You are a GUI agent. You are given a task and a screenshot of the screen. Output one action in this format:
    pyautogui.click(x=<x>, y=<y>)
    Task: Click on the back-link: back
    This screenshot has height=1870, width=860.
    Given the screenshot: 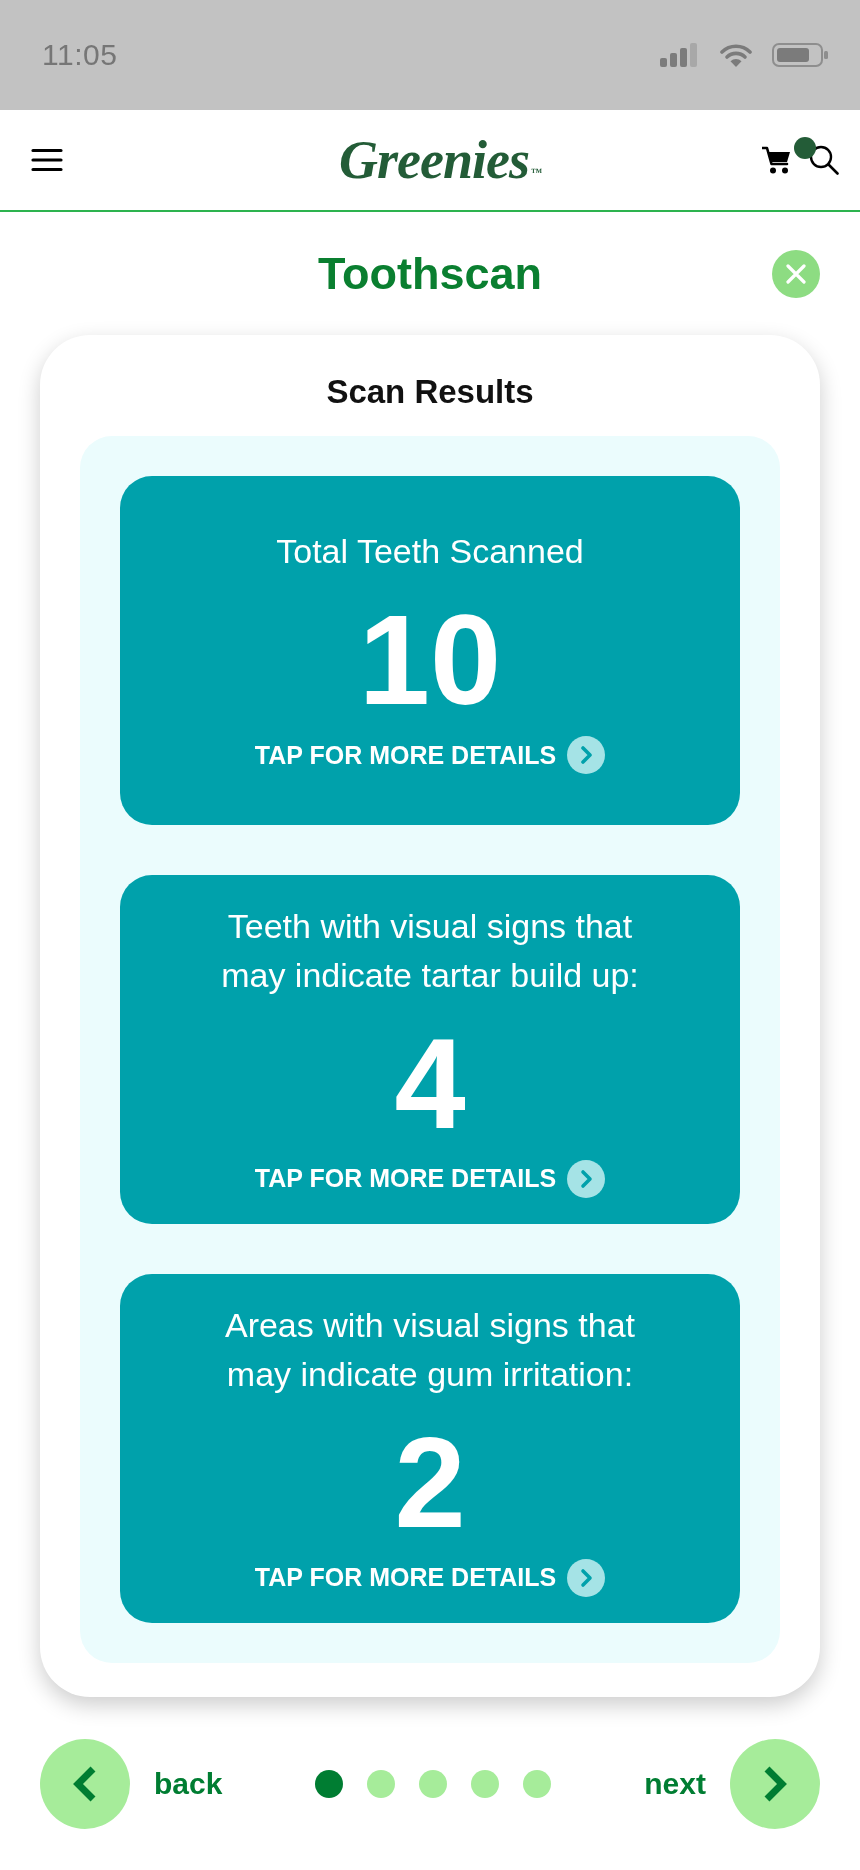 What is the action you would take?
    pyautogui.click(x=188, y=1784)
    